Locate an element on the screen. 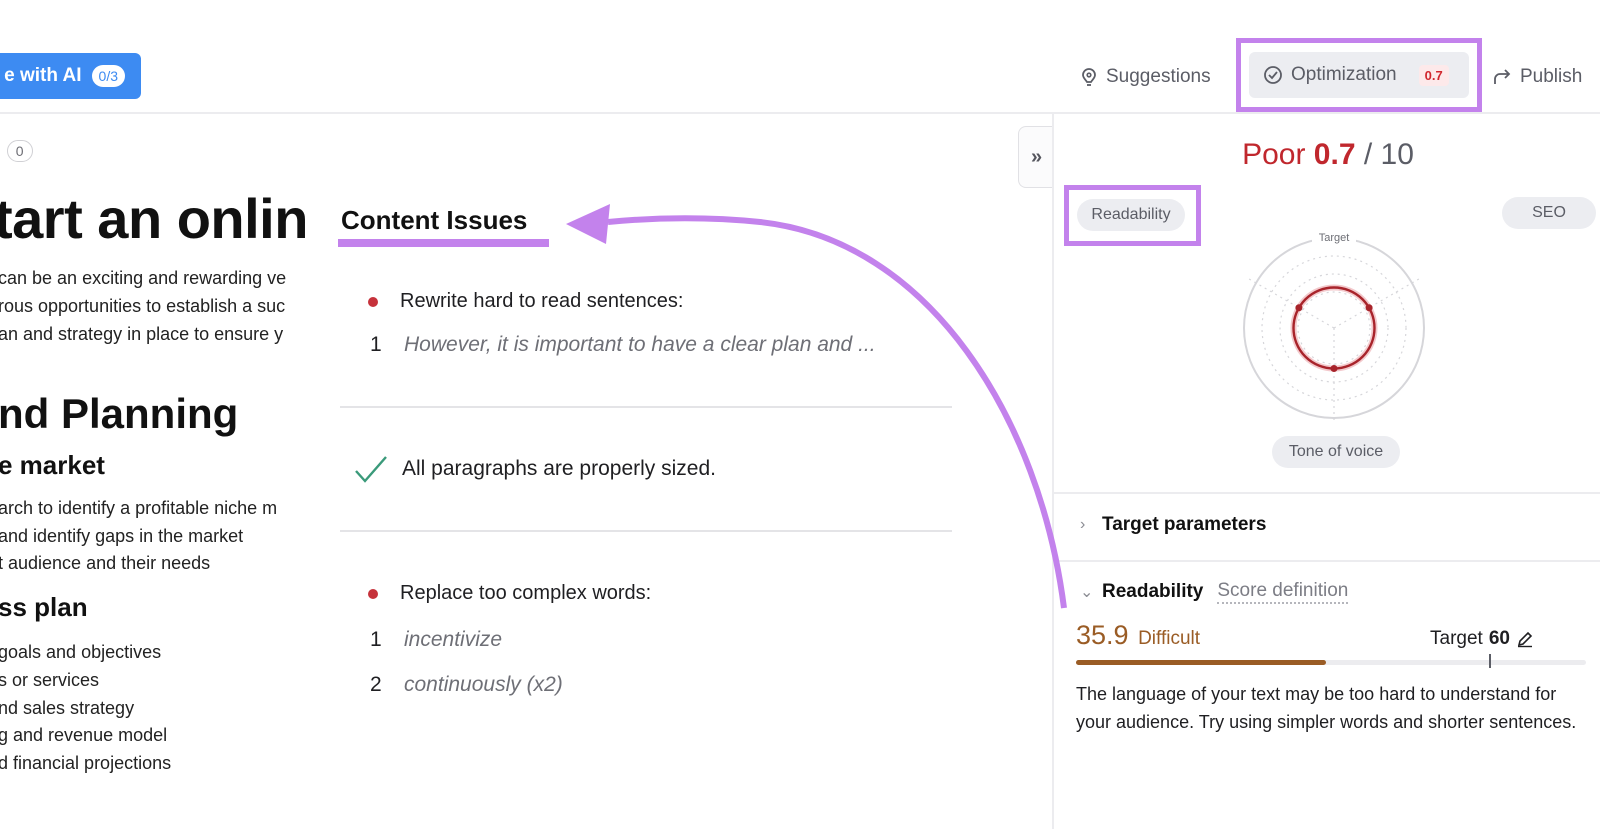  document-title: tart an onlin is located at coordinates (154, 218).